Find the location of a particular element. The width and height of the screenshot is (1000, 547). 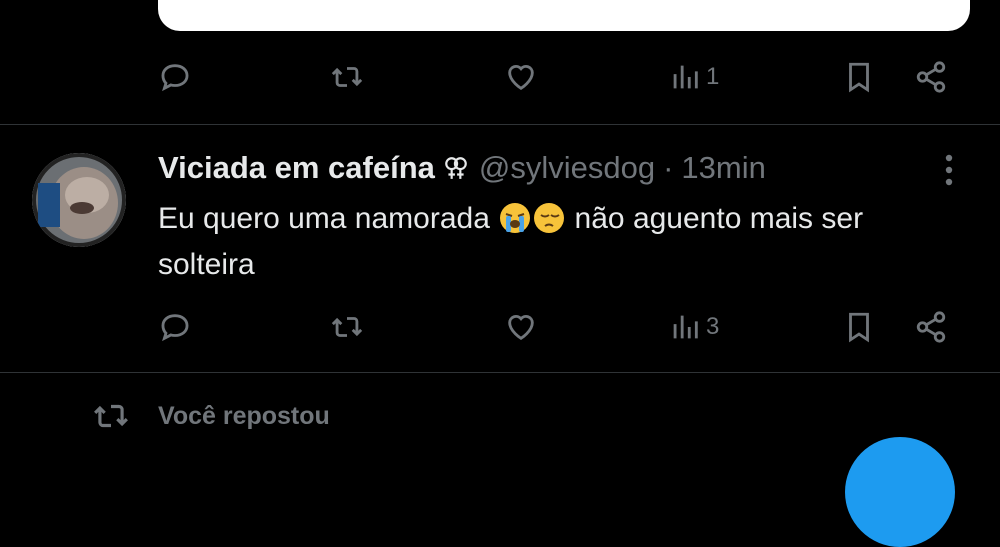

reposted-label: Você repostou is located at coordinates (244, 416).